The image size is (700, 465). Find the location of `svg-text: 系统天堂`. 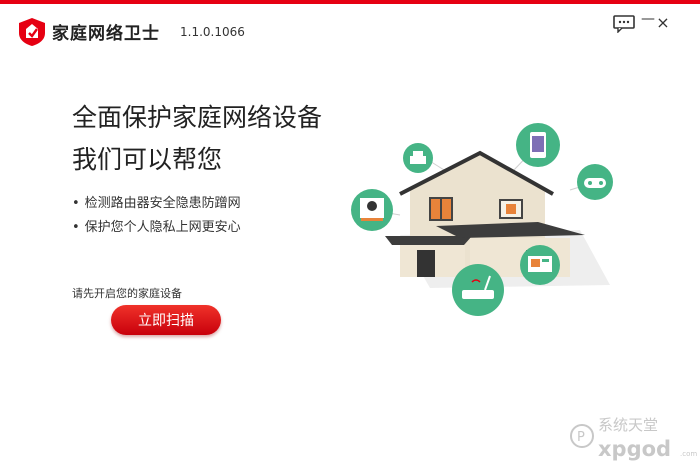

svg-text: 系统天堂 is located at coordinates (628, 425).